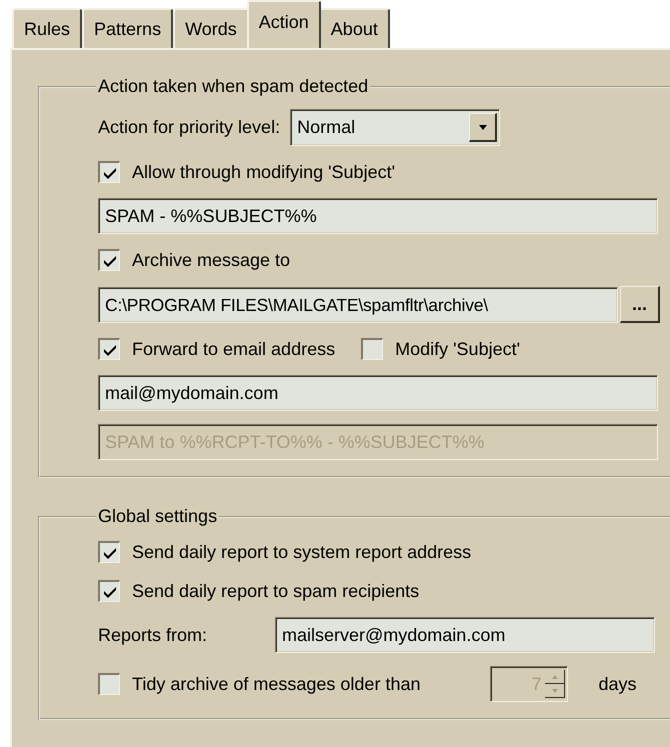 The height and width of the screenshot is (747, 670). I want to click on text-field: mailserver@mydomain.com, so click(465, 635).